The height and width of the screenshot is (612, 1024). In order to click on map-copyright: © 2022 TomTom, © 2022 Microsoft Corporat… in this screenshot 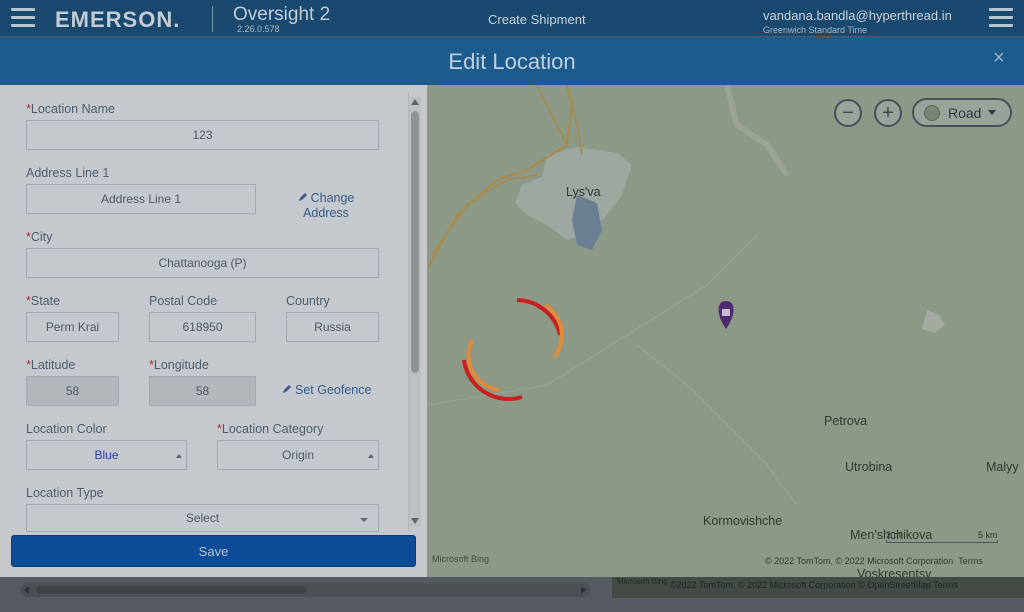, I will do `click(874, 561)`.